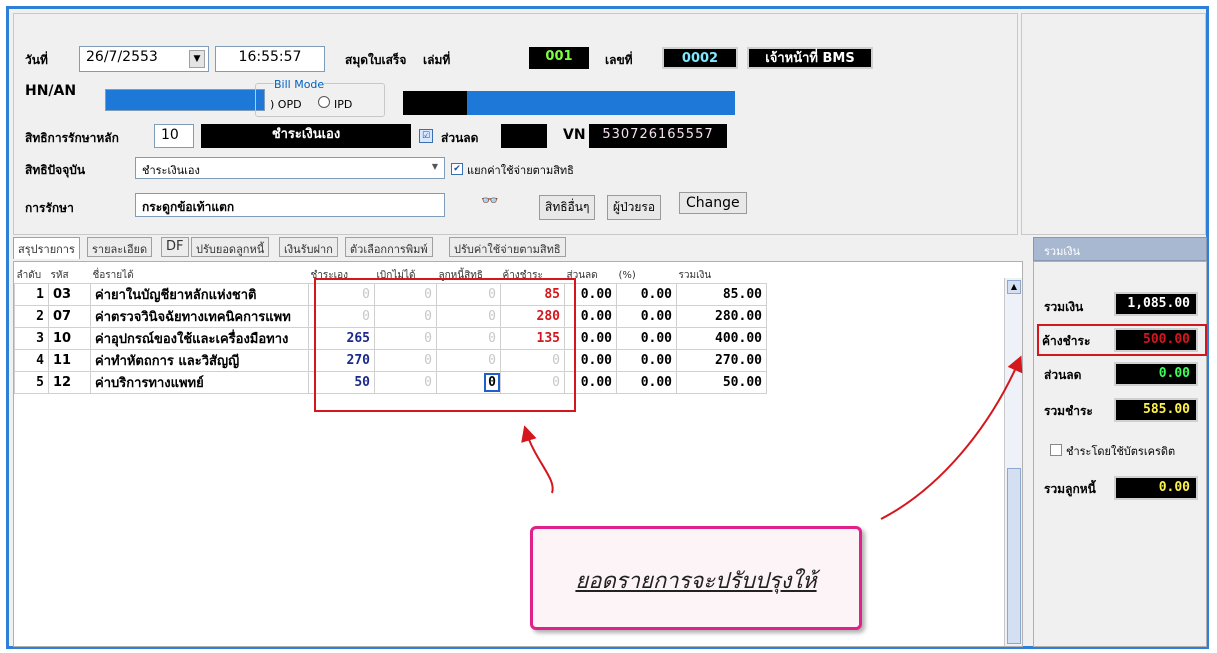  Describe the element at coordinates (951, 437) in the screenshot. I see `arrow-to-outstanding` at that location.